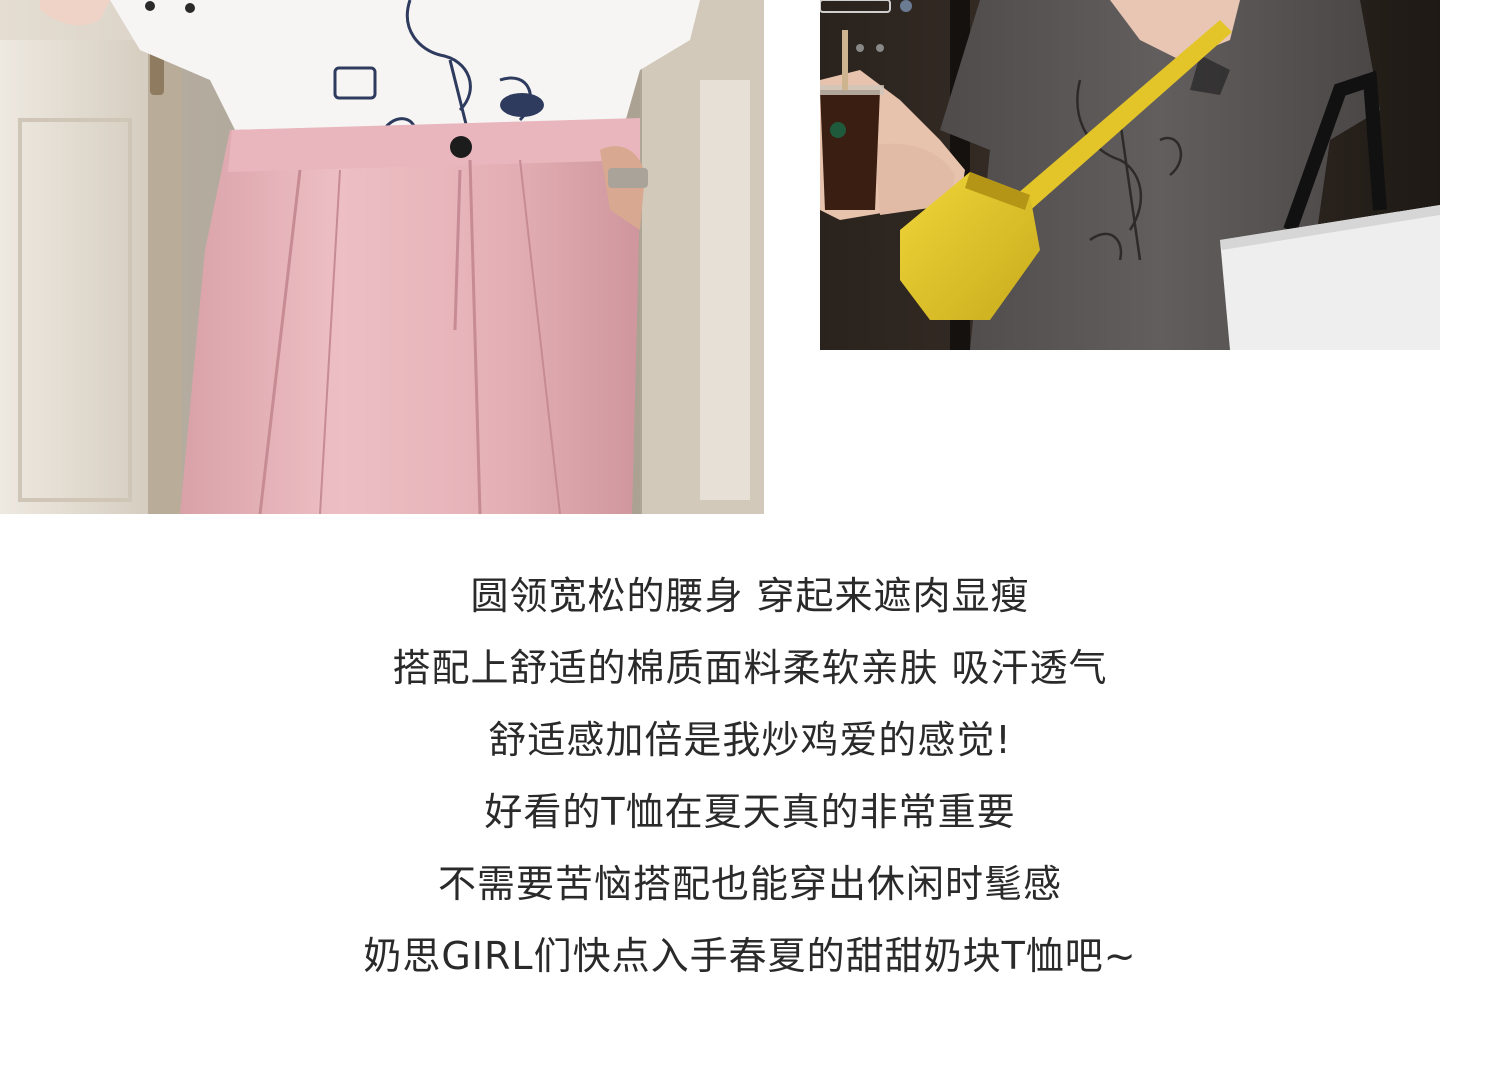 This screenshot has width=1500, height=1067. I want to click on description-line-4: 好看的T恤在夏天真的非常重要, so click(750, 812).